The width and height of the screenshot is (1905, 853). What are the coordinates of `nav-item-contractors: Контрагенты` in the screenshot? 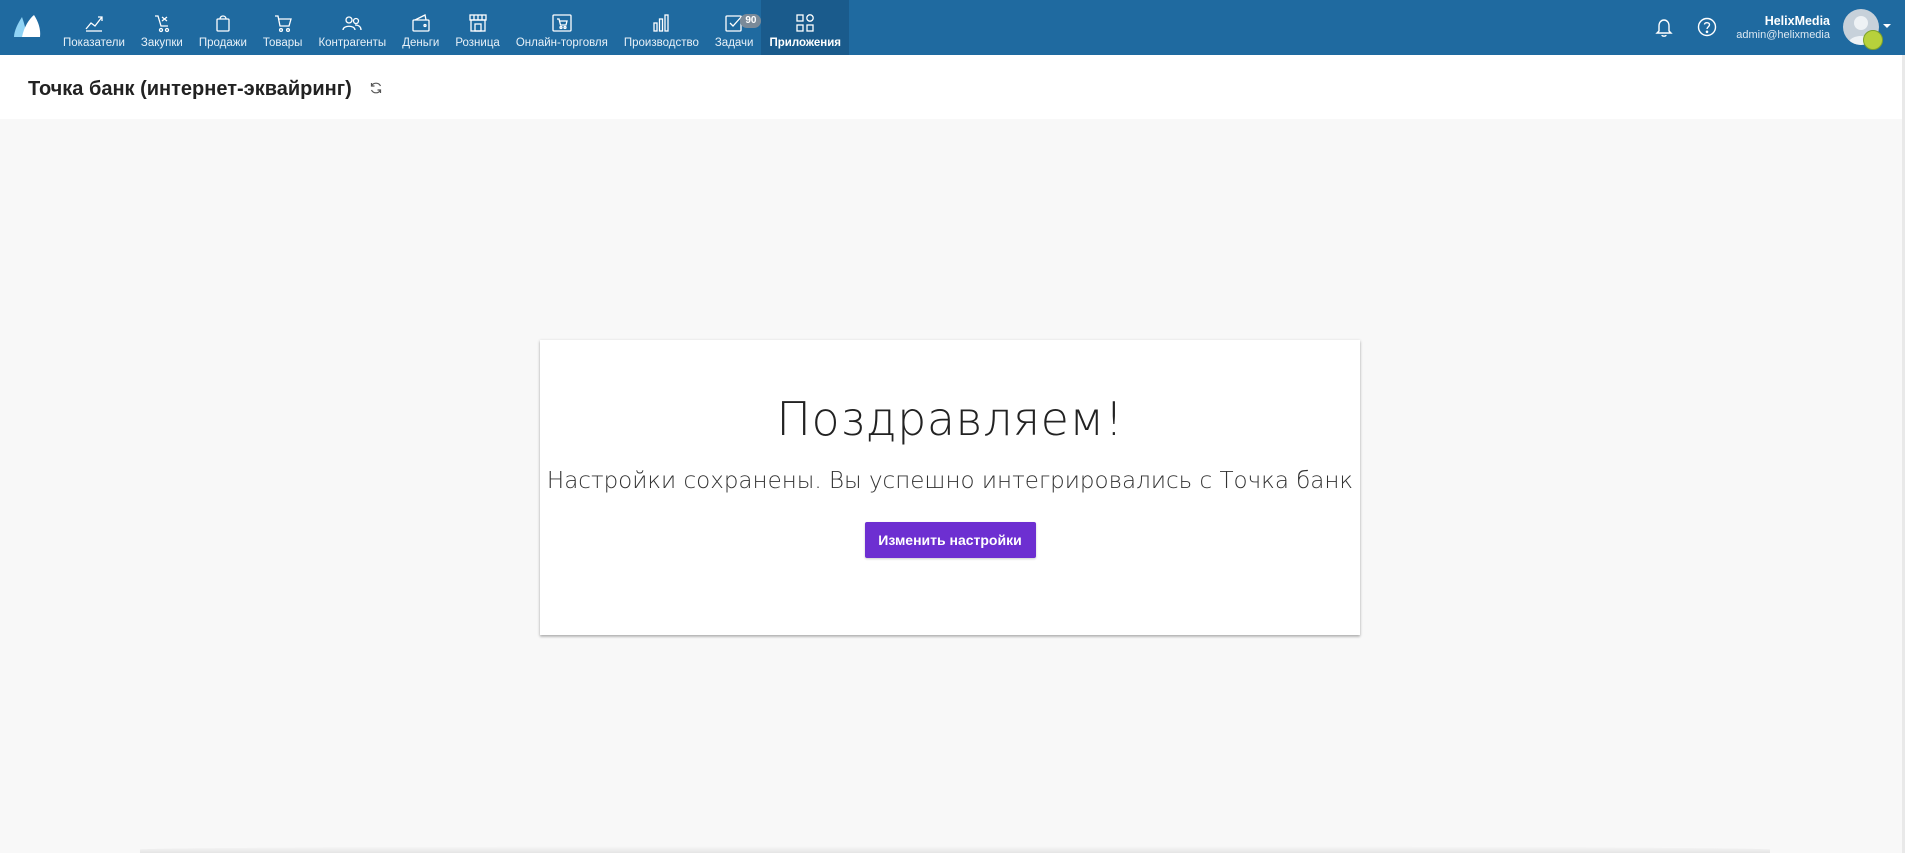 It's located at (352, 27).